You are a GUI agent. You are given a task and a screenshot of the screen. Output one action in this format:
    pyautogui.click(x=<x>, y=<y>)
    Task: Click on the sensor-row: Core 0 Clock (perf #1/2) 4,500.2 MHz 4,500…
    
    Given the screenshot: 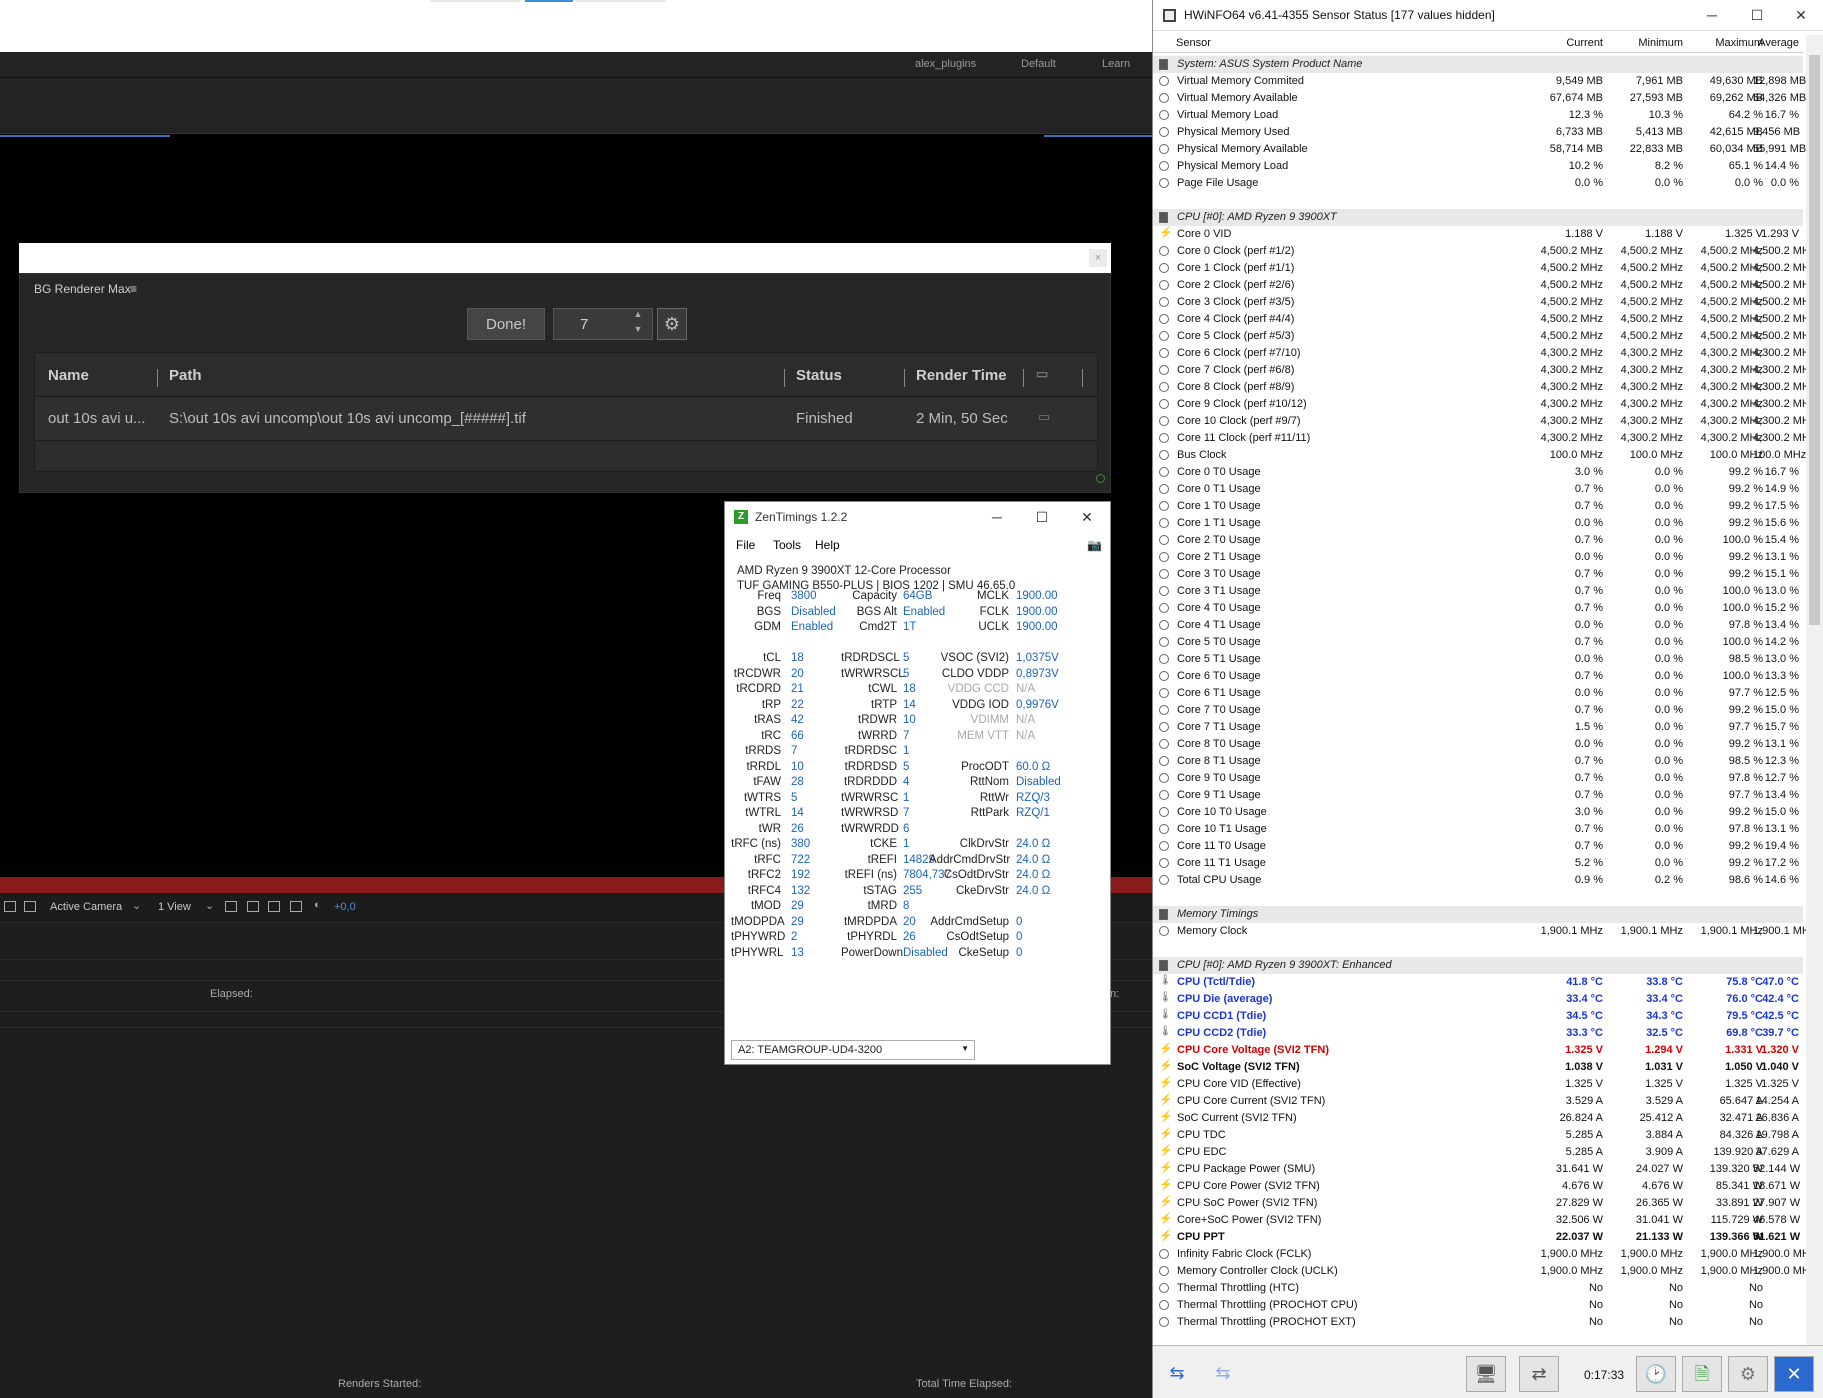 What is the action you would take?
    pyautogui.click(x=1484, y=251)
    